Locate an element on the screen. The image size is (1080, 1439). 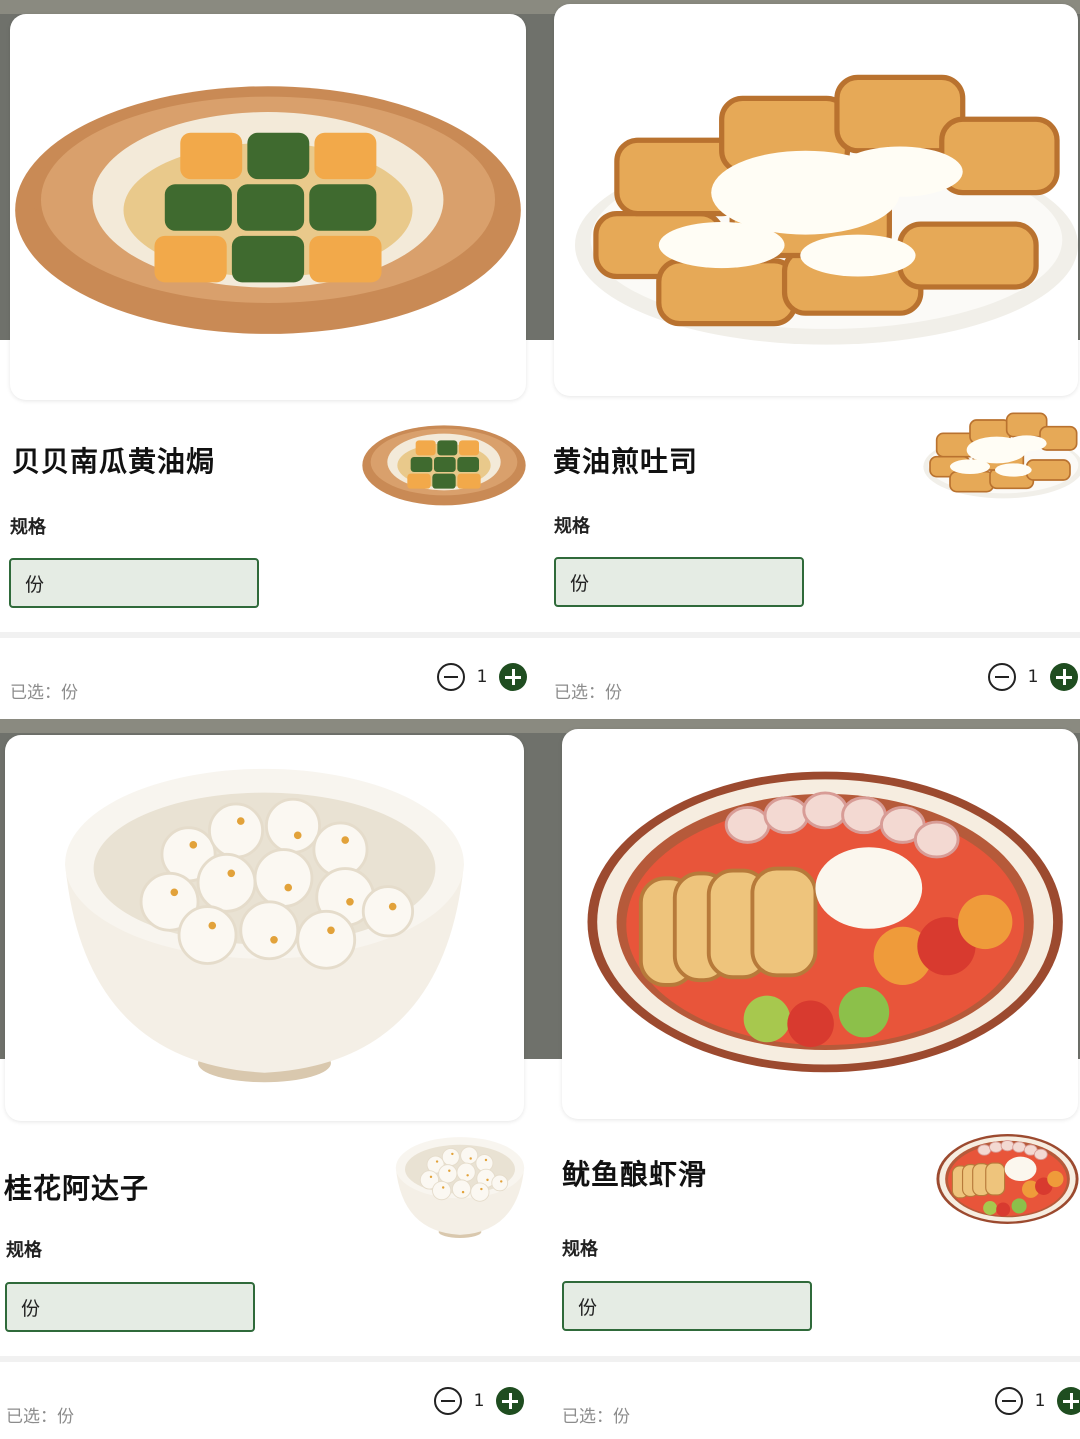
dish-title: 贝贝南瓜黄油焗 is located at coordinates (114, 461).